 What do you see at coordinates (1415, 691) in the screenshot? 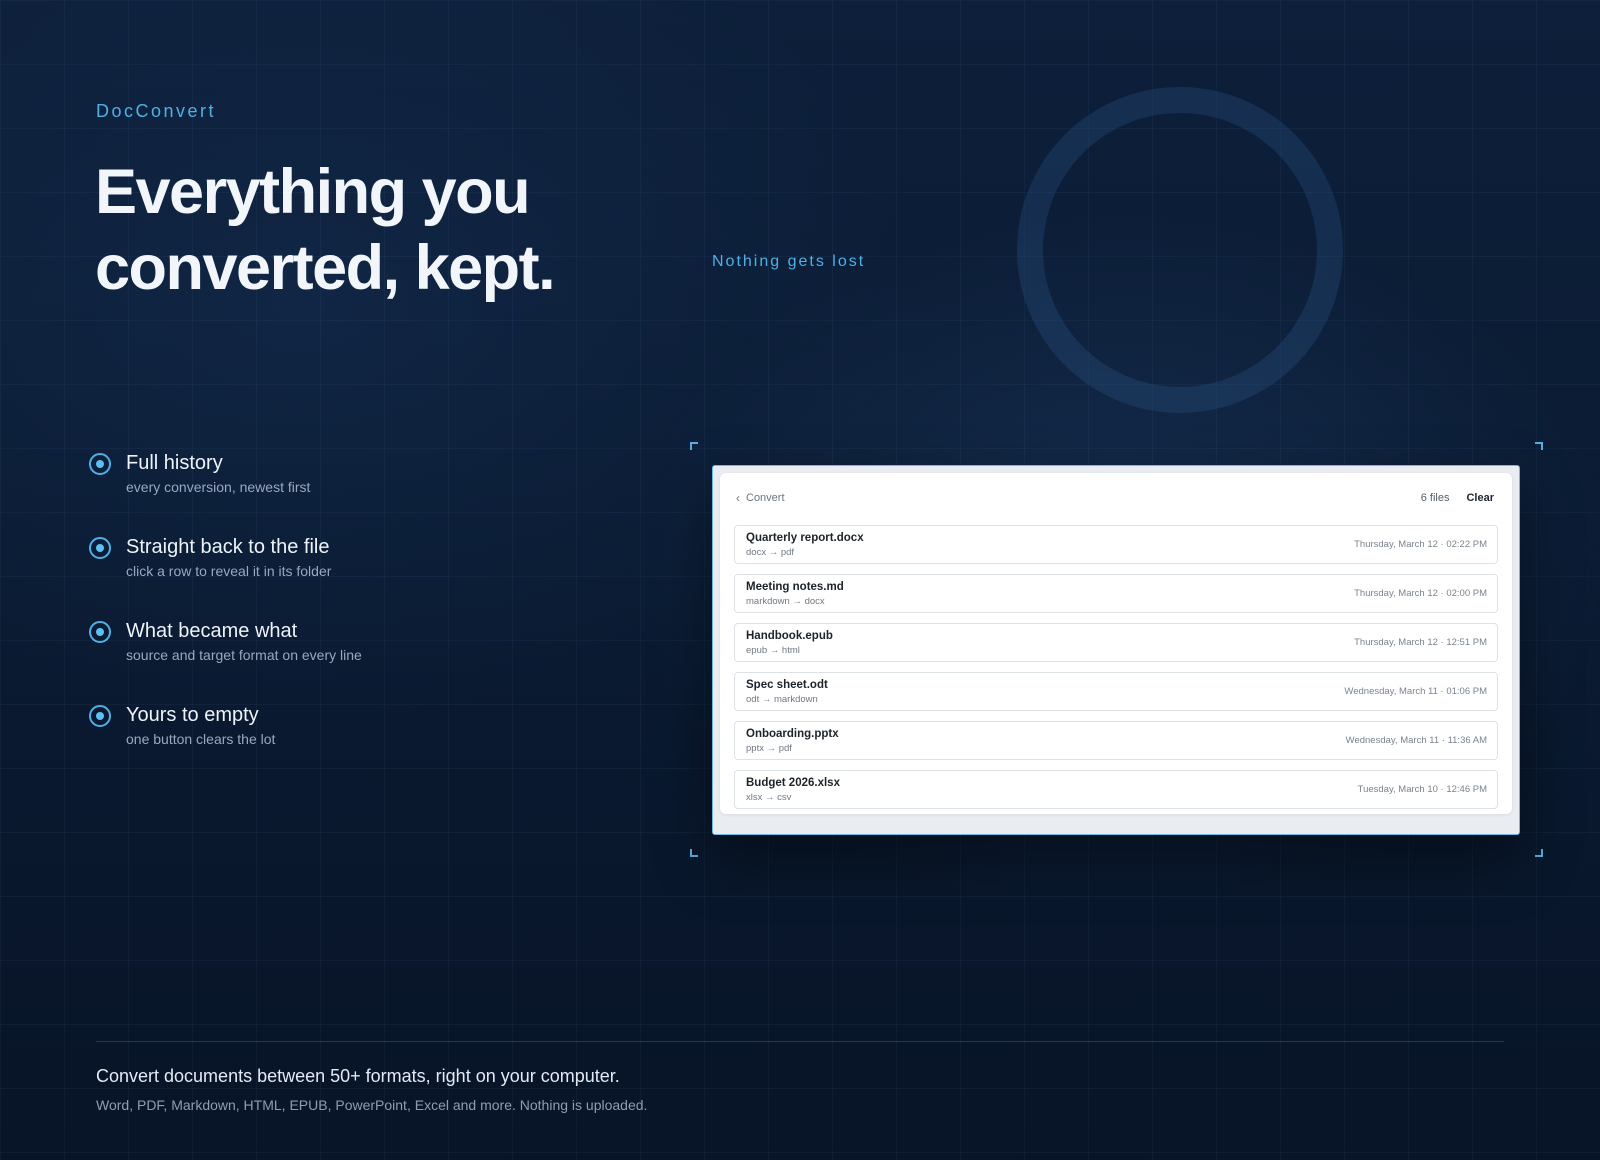
I see `conversion-timestamp: Wednesday, March 11 · 01:06 PM` at bounding box center [1415, 691].